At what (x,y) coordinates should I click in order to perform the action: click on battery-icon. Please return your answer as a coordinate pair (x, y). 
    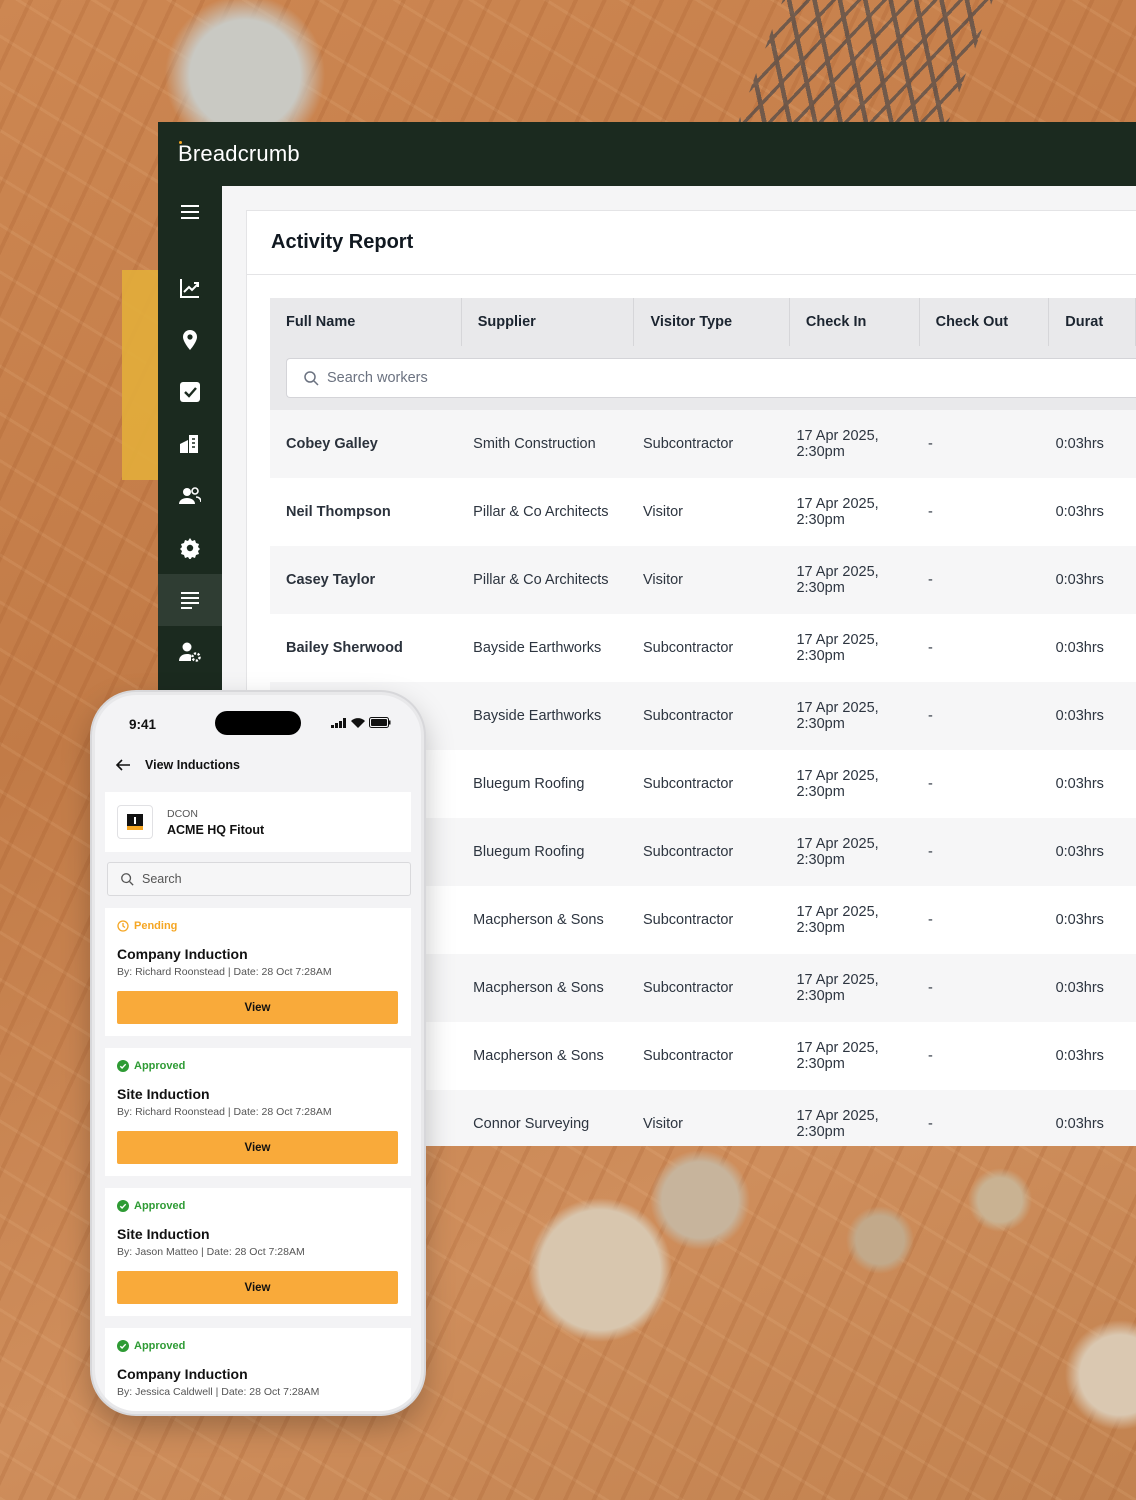
    Looking at the image, I should click on (380, 722).